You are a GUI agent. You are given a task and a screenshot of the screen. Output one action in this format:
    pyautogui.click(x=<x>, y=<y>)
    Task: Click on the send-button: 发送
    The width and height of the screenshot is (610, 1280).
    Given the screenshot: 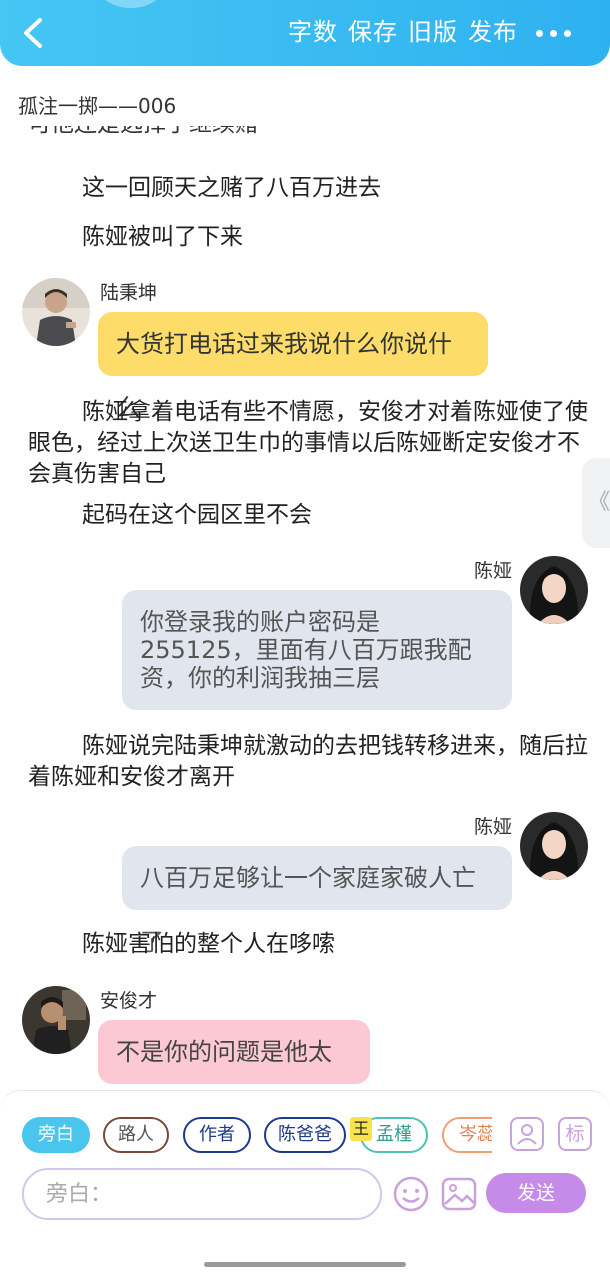 What is the action you would take?
    pyautogui.click(x=536, y=1193)
    